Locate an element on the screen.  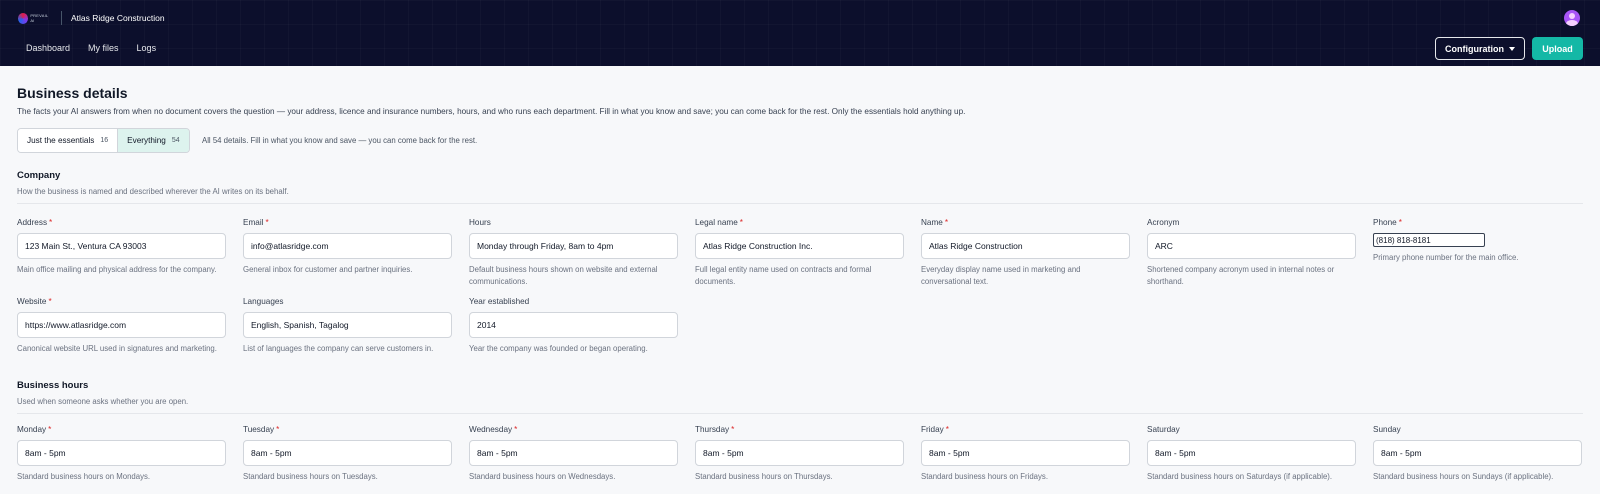
name-input: Atlas Ridge Construction is located at coordinates (1025, 246).